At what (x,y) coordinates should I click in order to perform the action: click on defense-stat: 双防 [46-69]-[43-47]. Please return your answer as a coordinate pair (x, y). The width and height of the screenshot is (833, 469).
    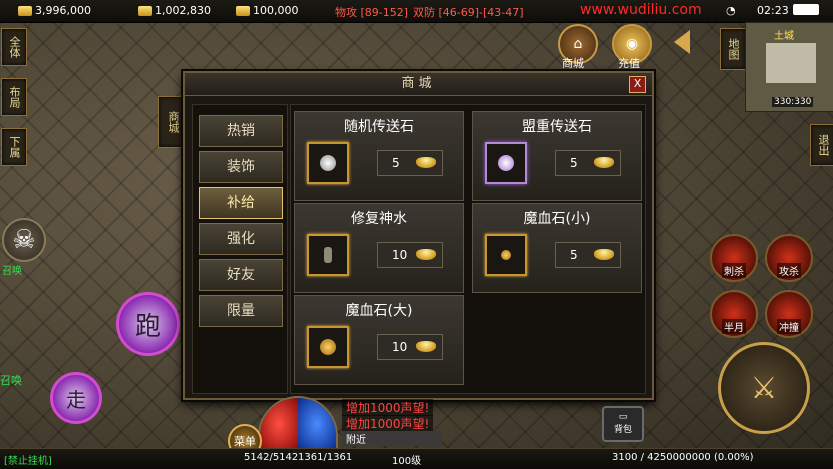
    Looking at the image, I should click on (468, 12).